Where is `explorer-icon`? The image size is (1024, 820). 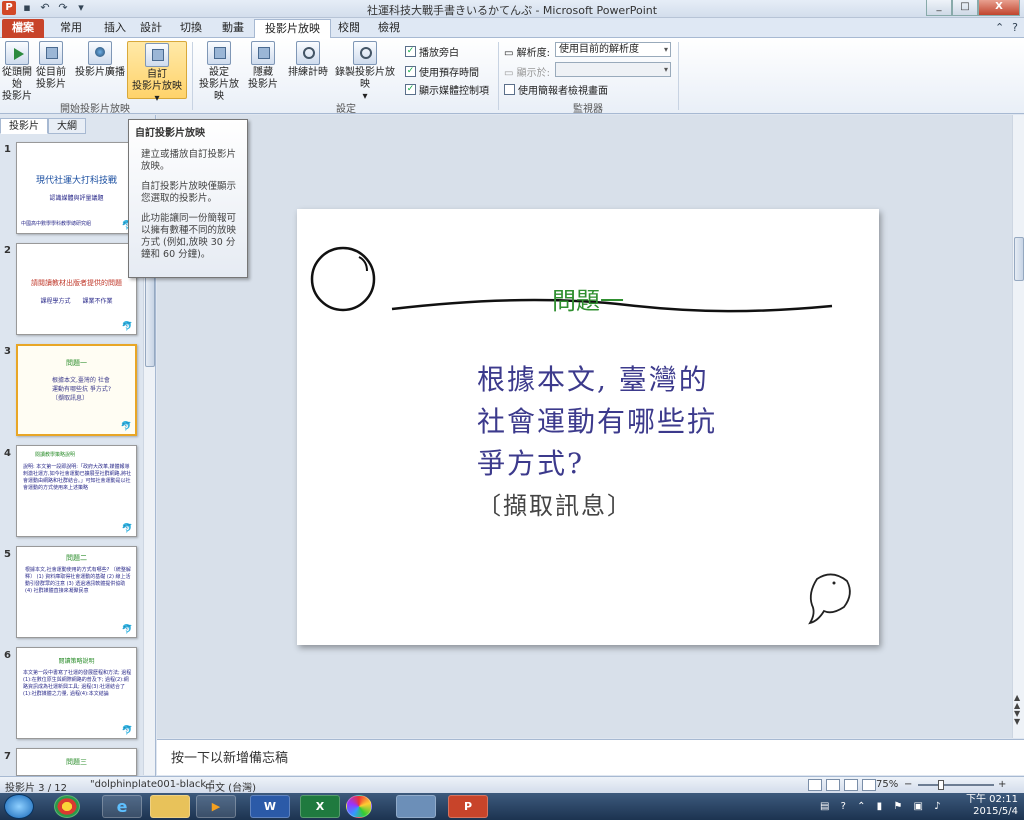 explorer-icon is located at coordinates (170, 806).